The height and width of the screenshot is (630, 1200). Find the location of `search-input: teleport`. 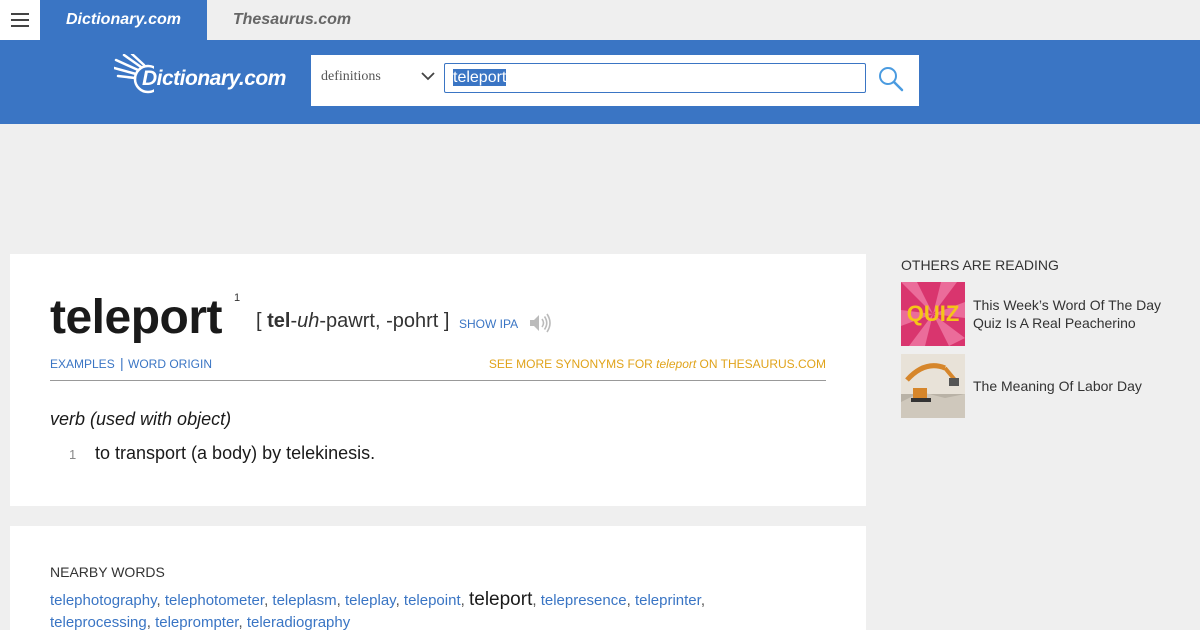

search-input: teleport is located at coordinates (655, 78).